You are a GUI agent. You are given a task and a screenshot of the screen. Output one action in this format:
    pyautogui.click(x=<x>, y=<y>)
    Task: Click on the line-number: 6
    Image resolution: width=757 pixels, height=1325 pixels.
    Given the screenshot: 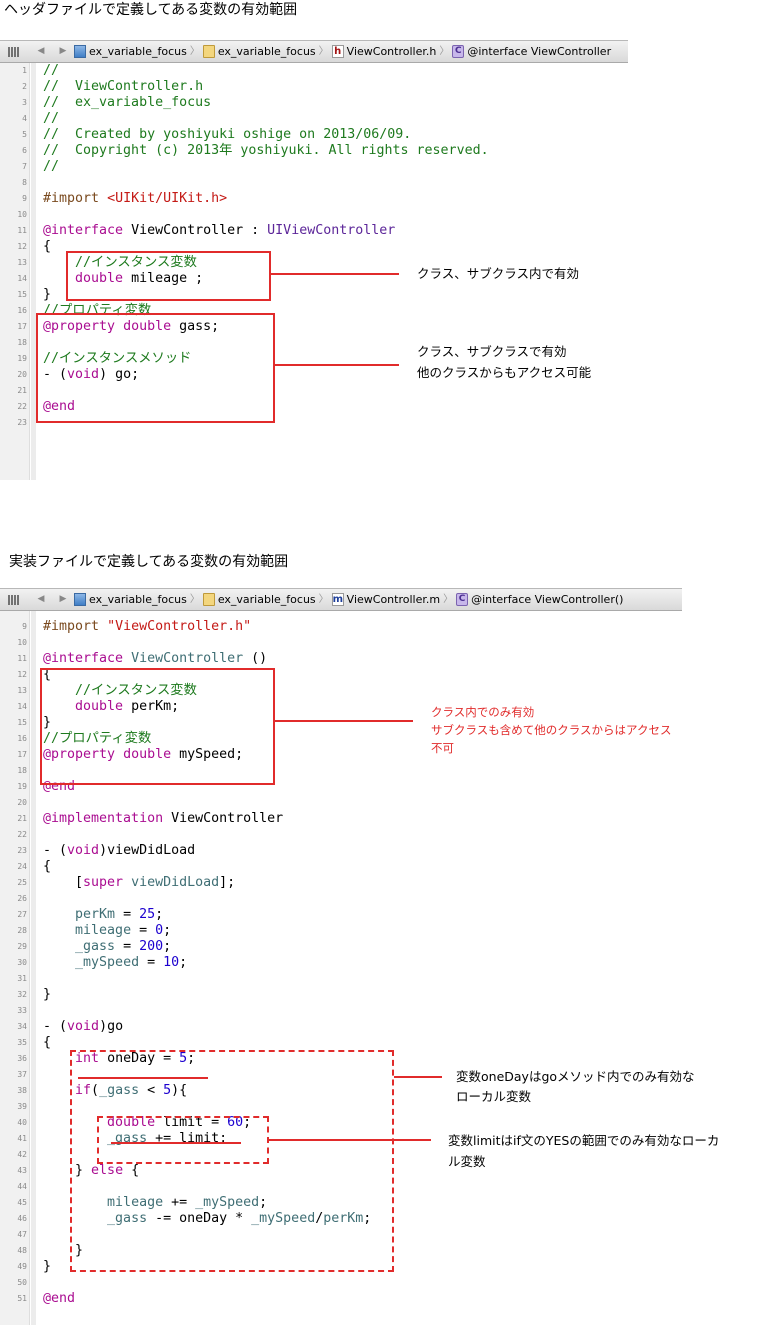 What is the action you would take?
    pyautogui.click(x=24, y=150)
    